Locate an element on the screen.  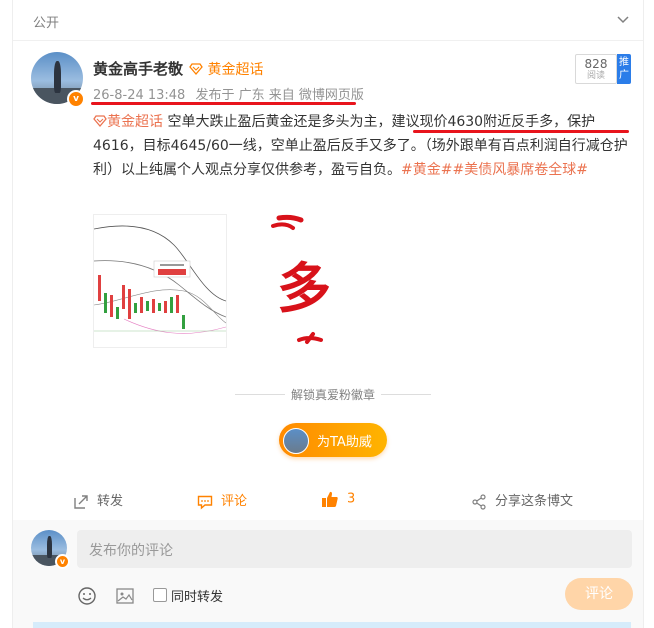
post-meta: 26-8-24 13:48 发布于 广东 来自 微博网页版 is located at coordinates (228, 93).